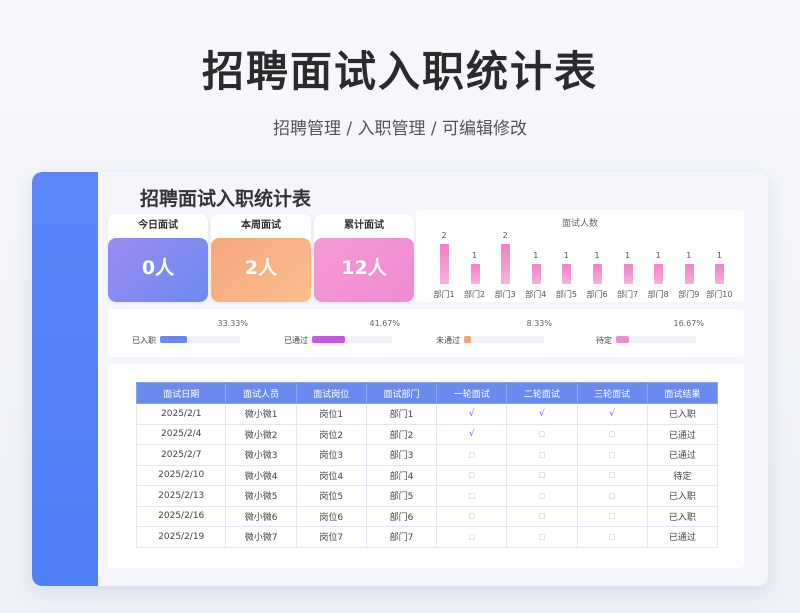 This screenshot has width=800, height=613. Describe the element at coordinates (181, 455) in the screenshot. I see `table-cell: 2025/2/7` at that location.